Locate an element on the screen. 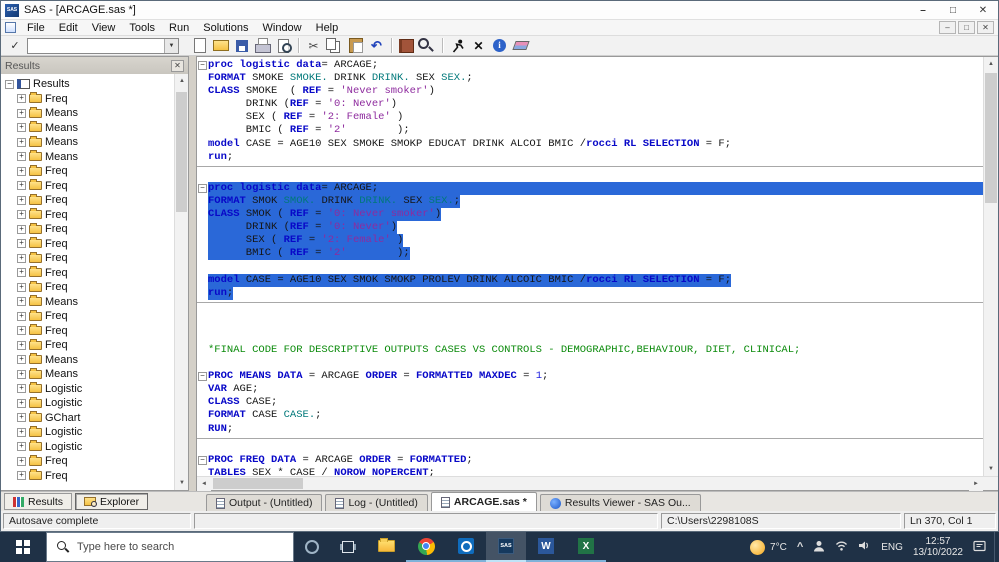 The width and height of the screenshot is (999, 562). mdi-close-button: ✕ is located at coordinates (985, 27).